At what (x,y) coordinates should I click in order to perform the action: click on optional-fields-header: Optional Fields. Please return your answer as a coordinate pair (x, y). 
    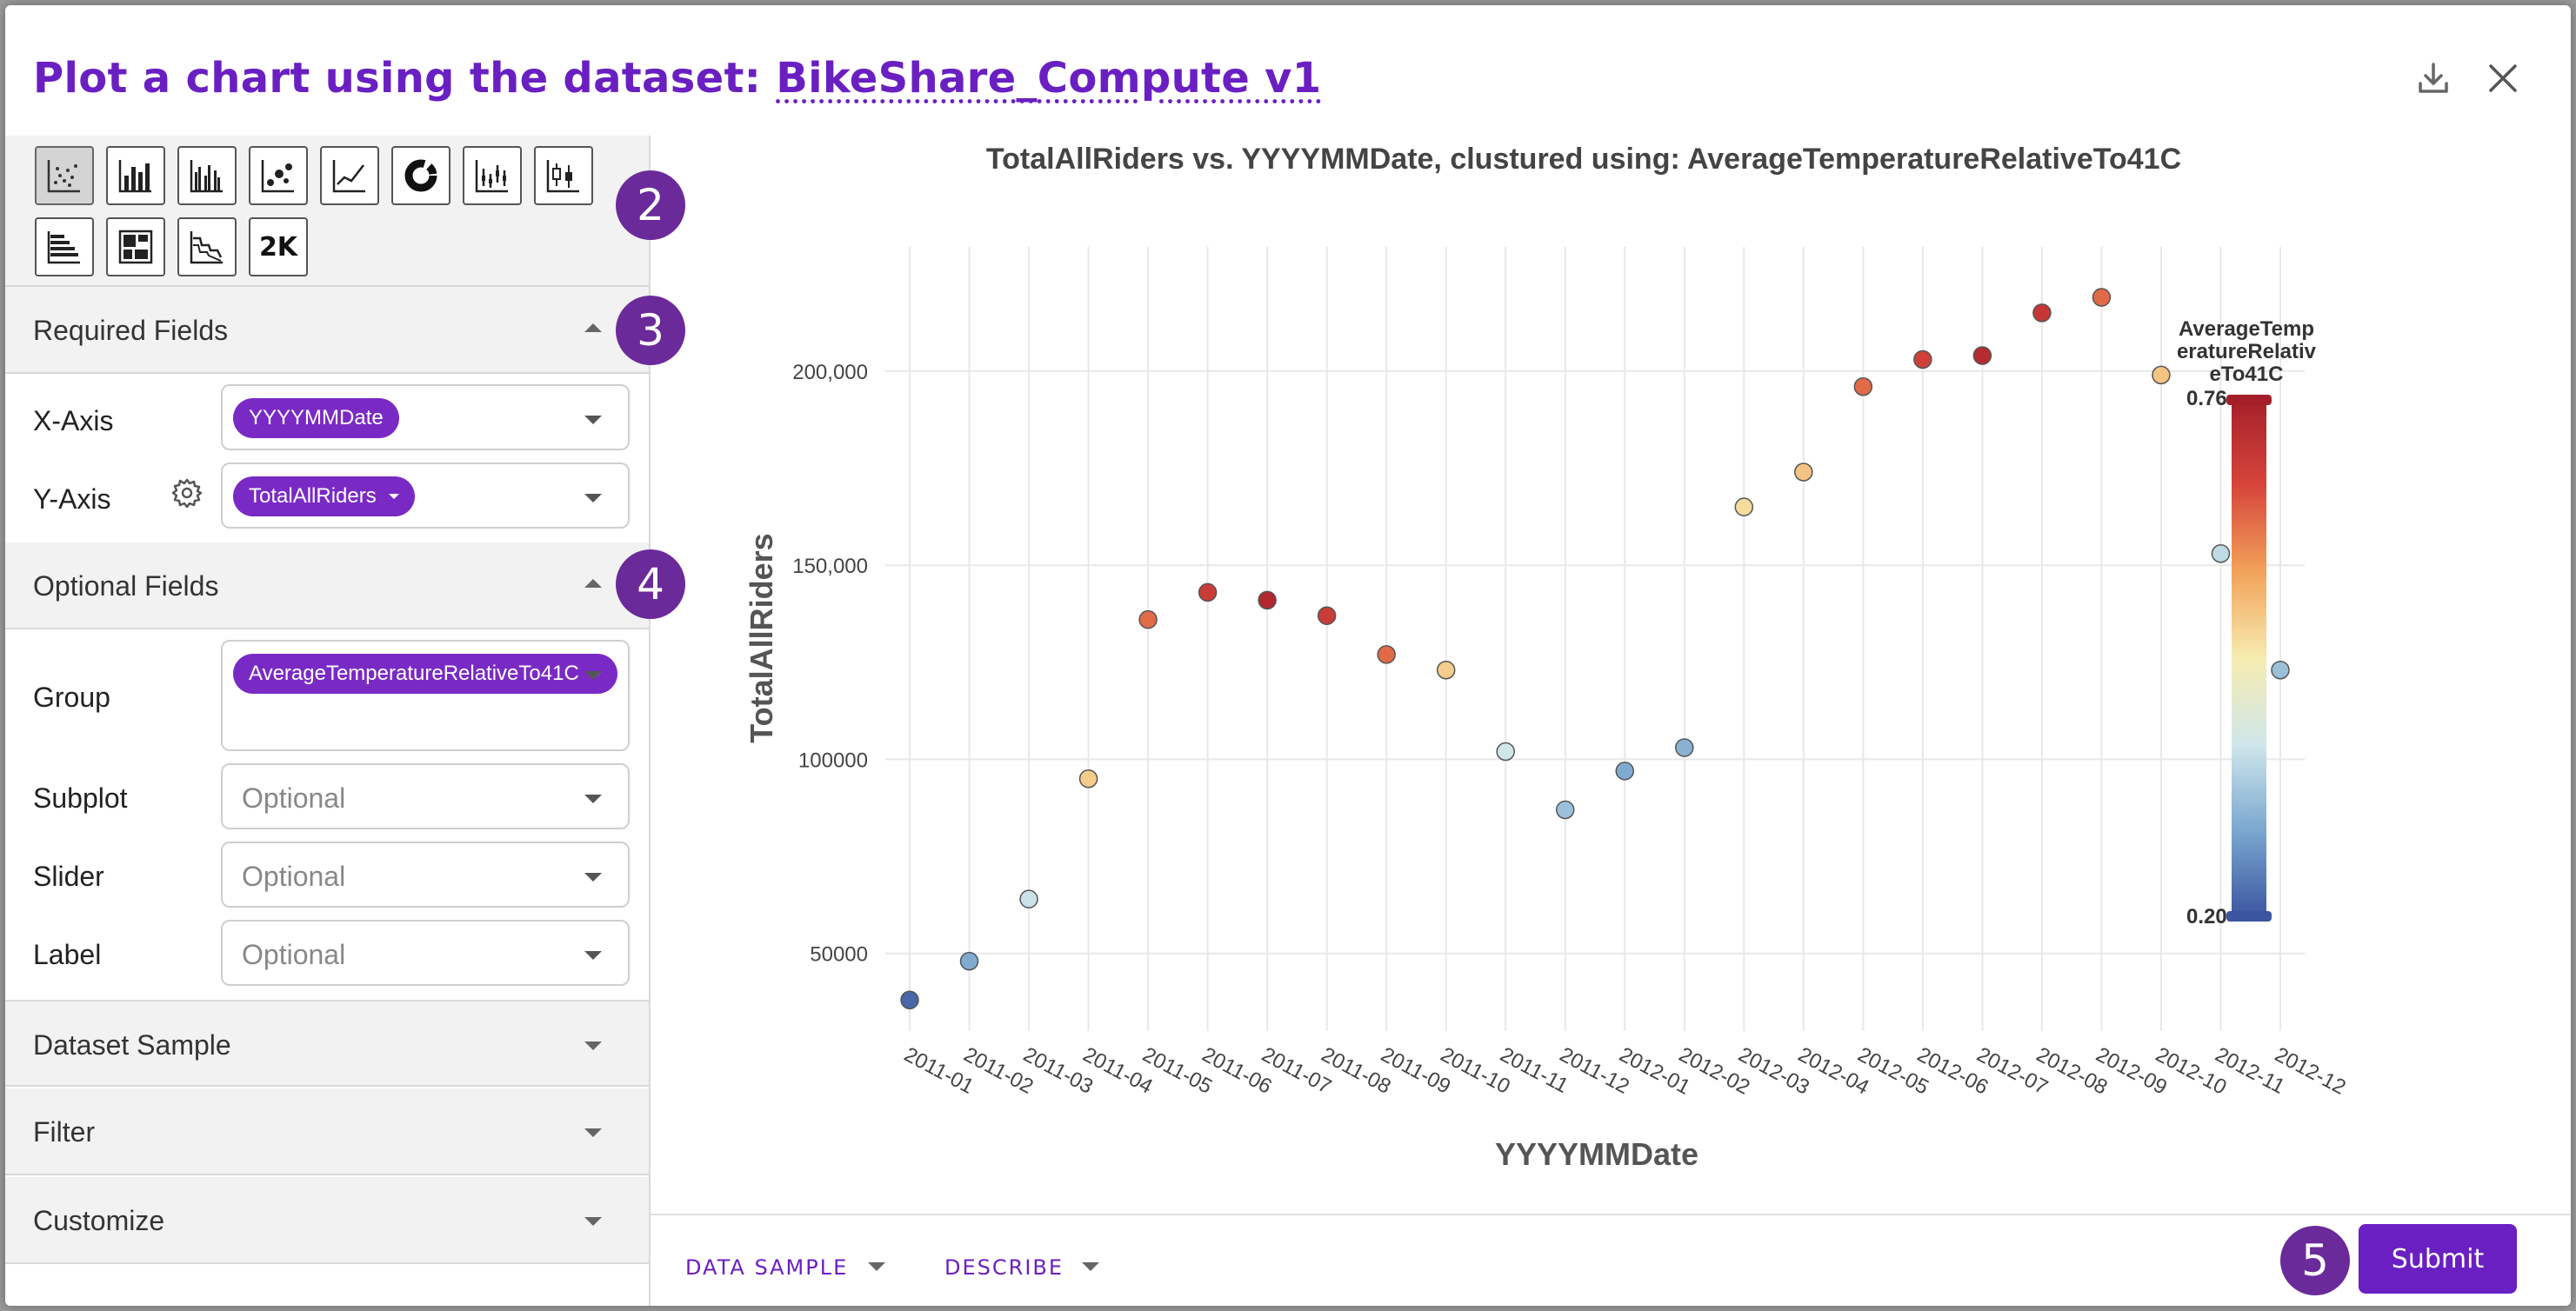
    Looking at the image, I should click on (327, 586).